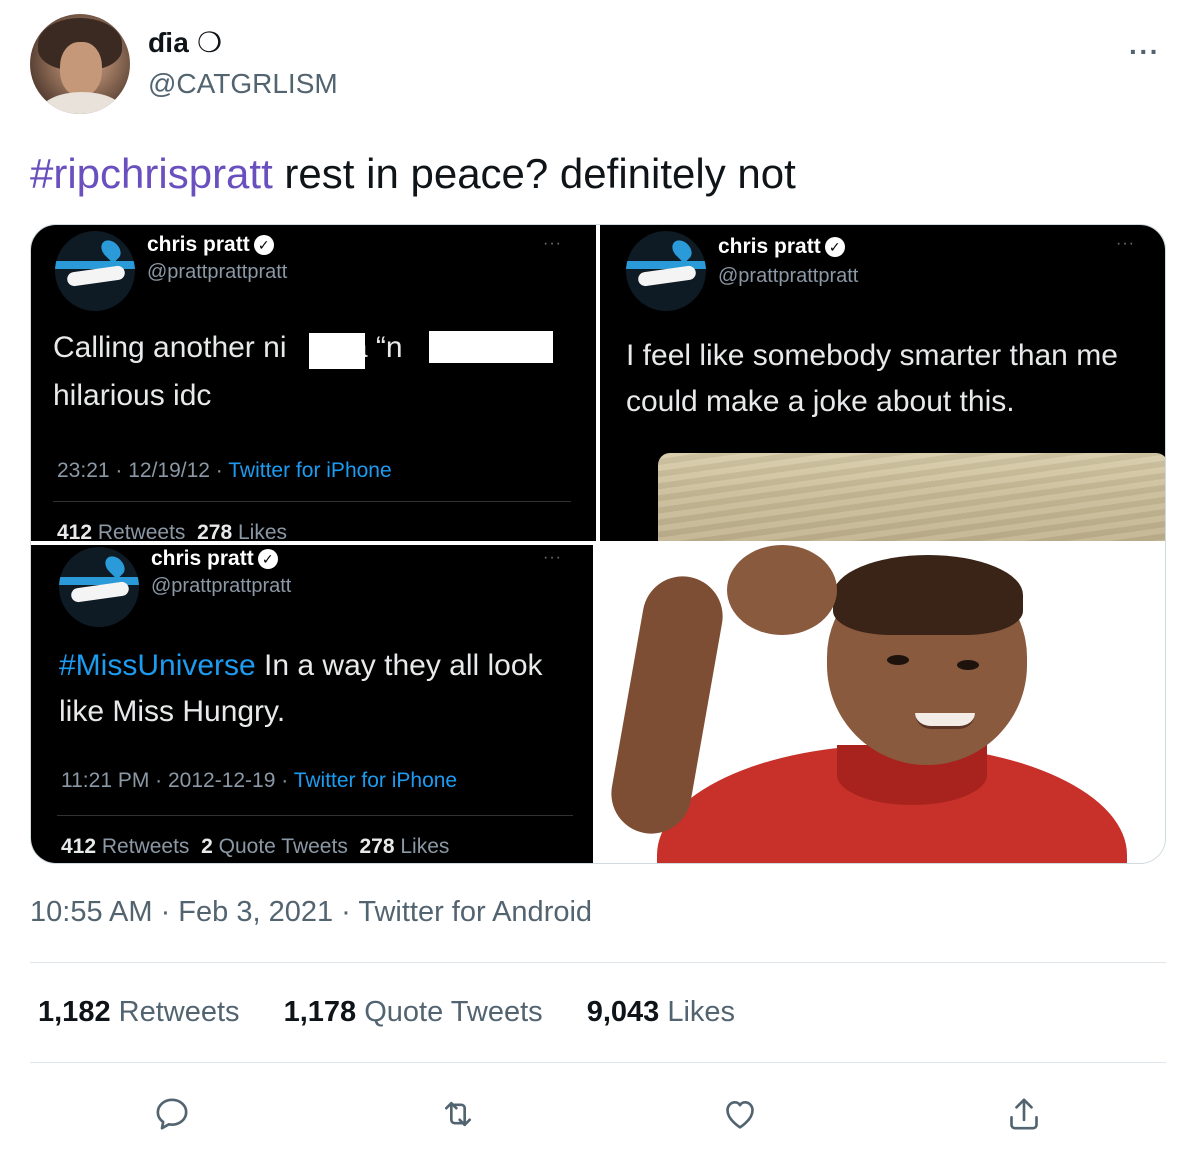 Image resolution: width=1198 pixels, height=1158 pixels. Describe the element at coordinates (172, 711) in the screenshot. I see `embedded-tweet-text-line2: like Miss Hungry.` at that location.